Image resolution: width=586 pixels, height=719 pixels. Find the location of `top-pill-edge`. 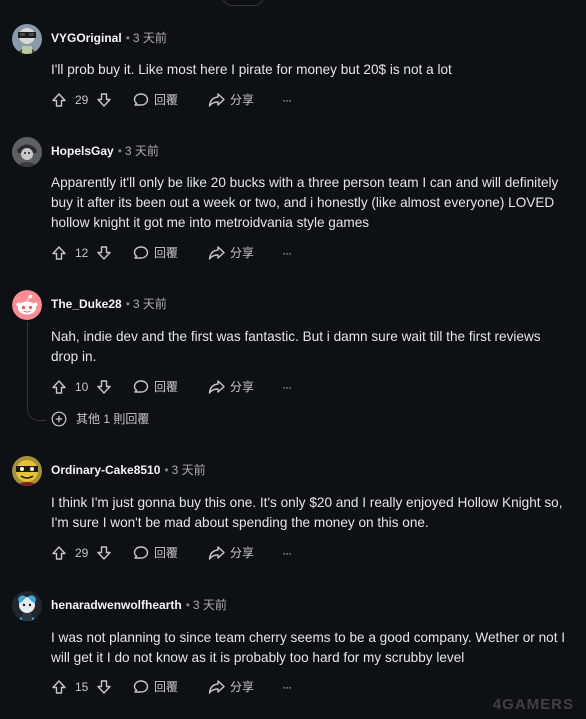

top-pill-edge is located at coordinates (243, 3).